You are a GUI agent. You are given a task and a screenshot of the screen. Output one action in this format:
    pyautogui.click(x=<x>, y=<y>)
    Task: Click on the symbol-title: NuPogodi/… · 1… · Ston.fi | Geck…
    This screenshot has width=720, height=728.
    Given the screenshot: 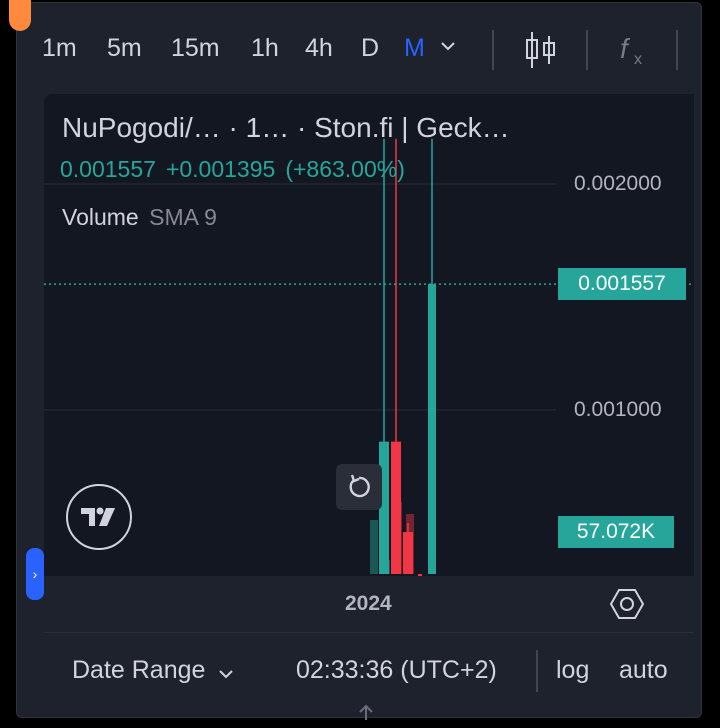 What is the action you would take?
    pyautogui.click(x=286, y=128)
    